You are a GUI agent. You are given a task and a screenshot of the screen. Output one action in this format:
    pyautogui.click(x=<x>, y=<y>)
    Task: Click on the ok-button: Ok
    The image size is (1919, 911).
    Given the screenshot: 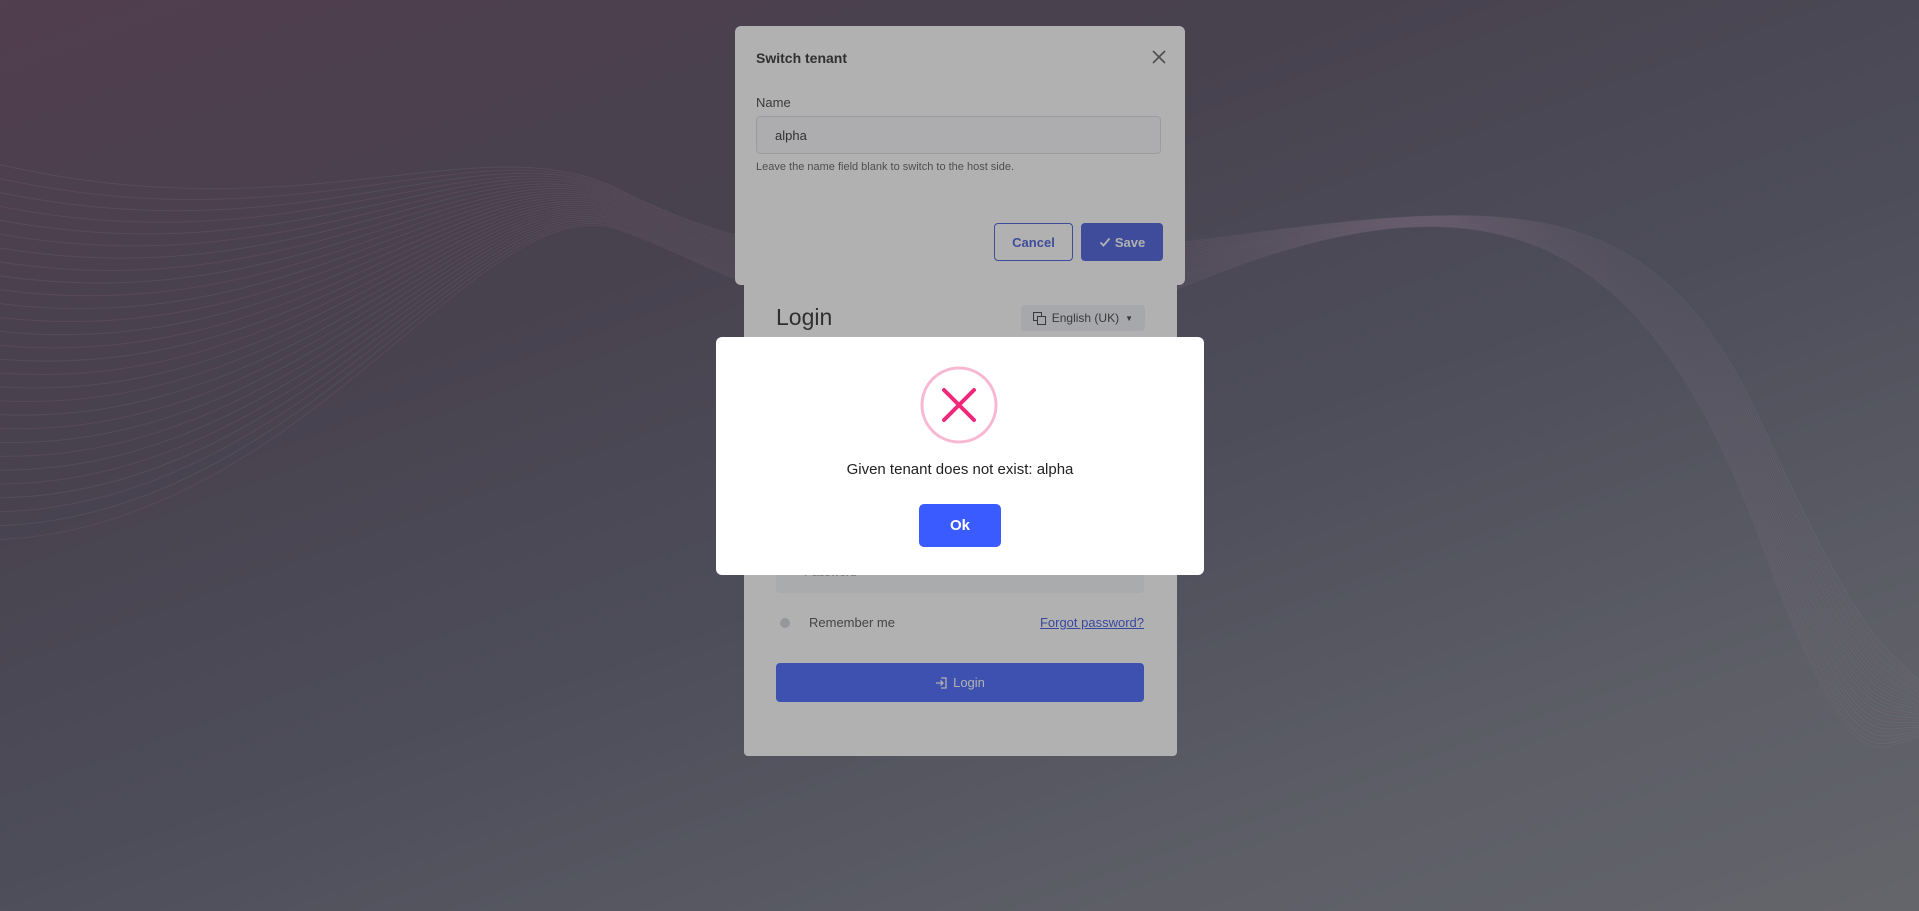 What is the action you would take?
    pyautogui.click(x=960, y=525)
    